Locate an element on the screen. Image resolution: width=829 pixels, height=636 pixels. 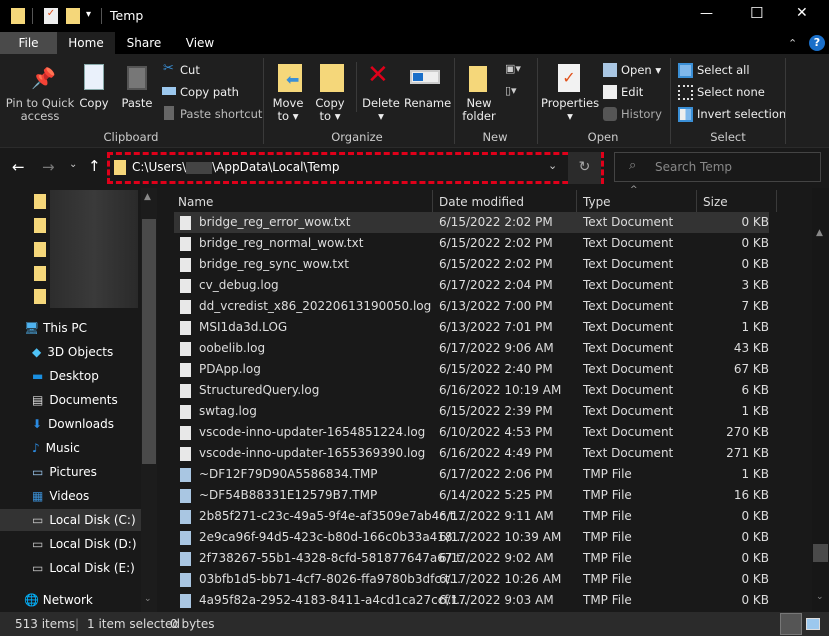
collapse-ribbon-icon: ⌃ is located at coordinates (792, 43).